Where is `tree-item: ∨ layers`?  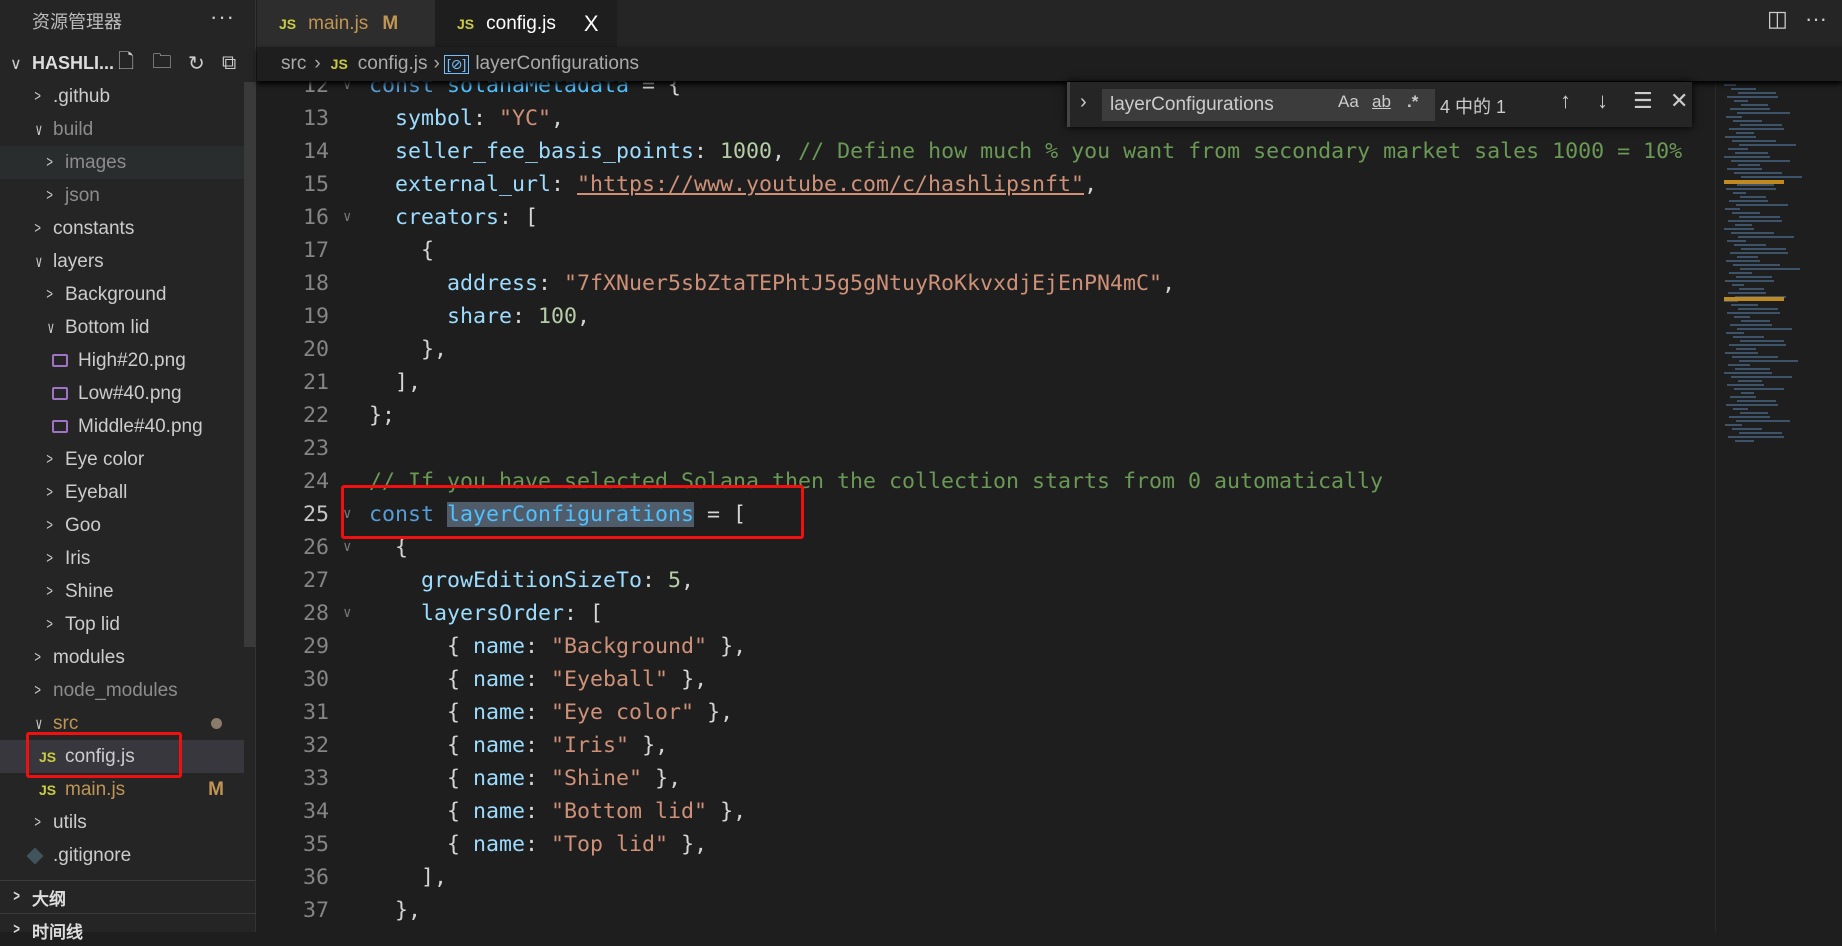
tree-item: ∨ layers is located at coordinates (122, 261).